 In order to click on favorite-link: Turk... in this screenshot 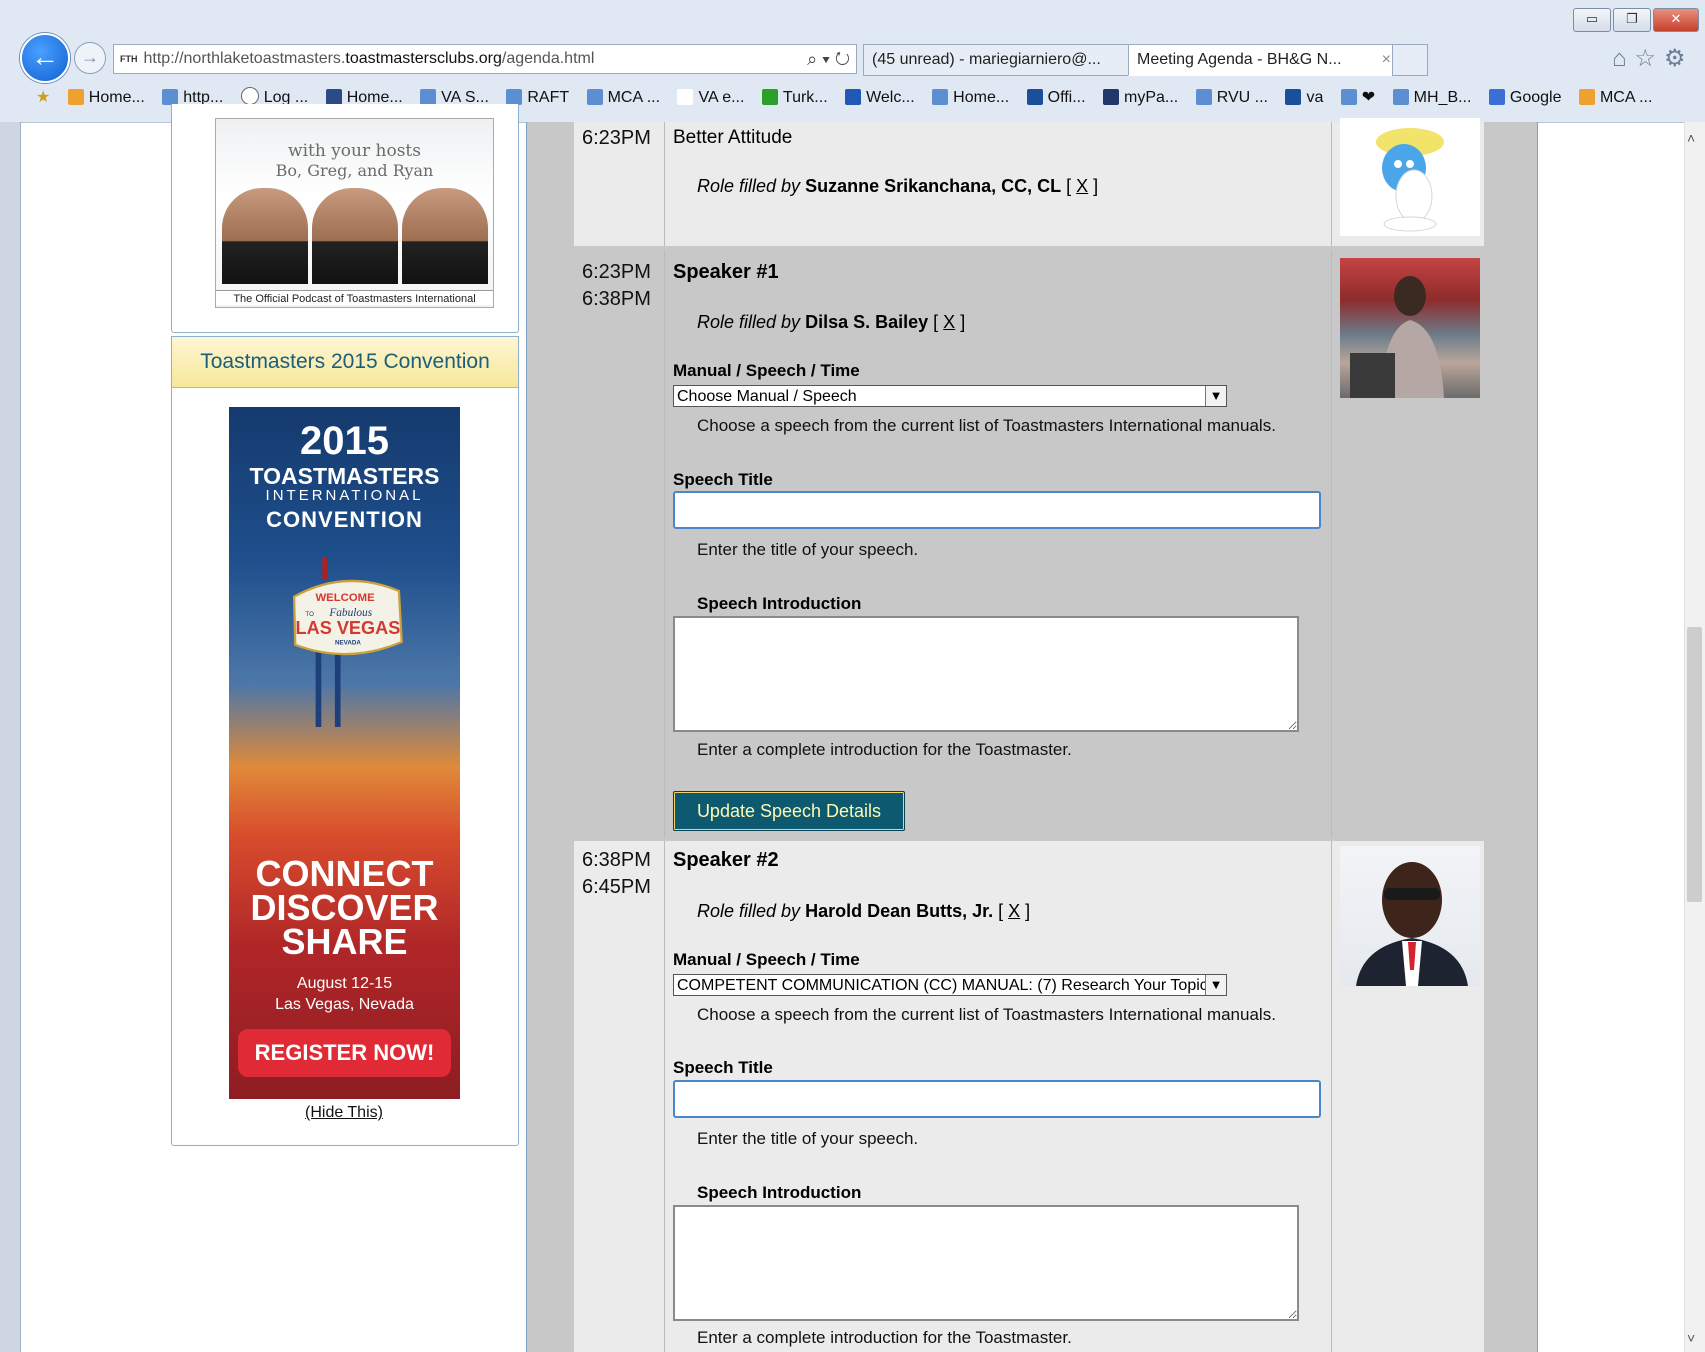, I will do `click(794, 97)`.